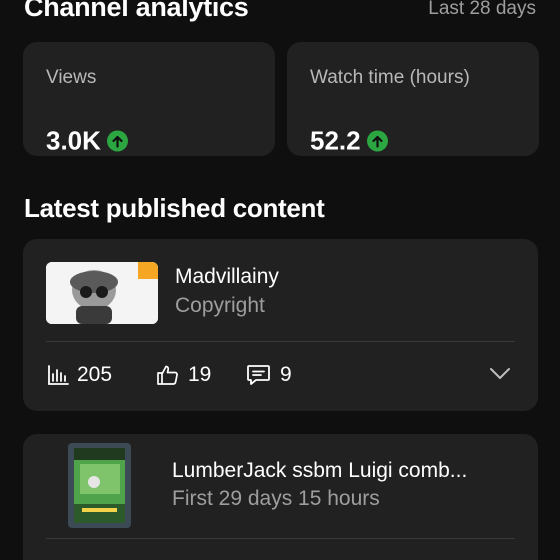  I want to click on bar-chart-icon, so click(58, 375).